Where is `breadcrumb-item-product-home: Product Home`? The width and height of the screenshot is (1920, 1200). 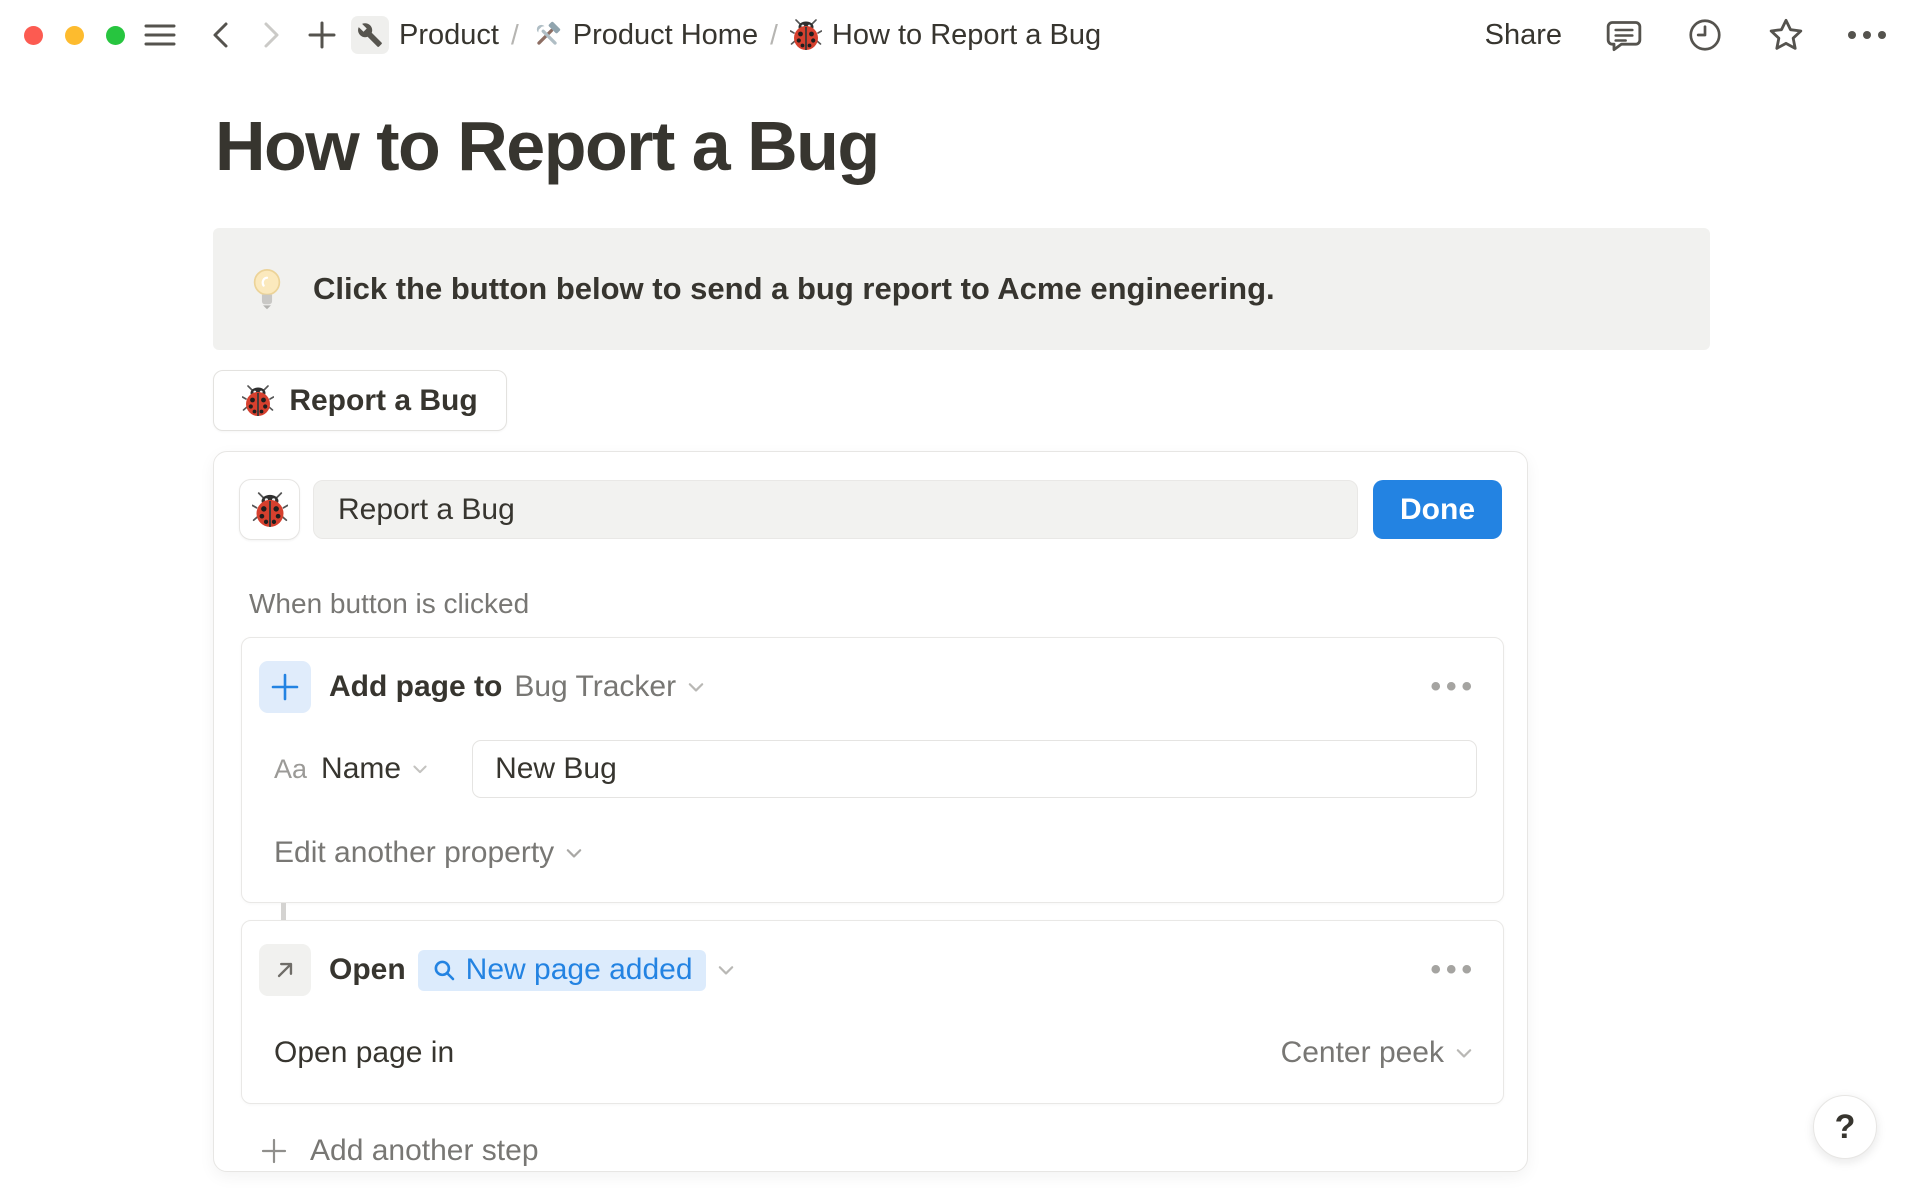
breadcrumb-item-product-home: Product Home is located at coordinates (644, 35).